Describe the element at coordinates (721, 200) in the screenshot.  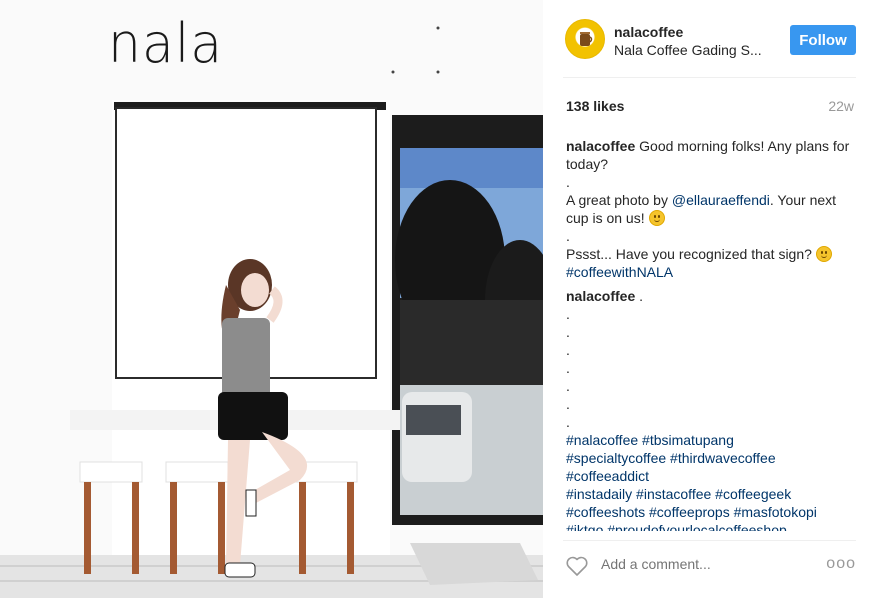
I see `mention-link: @ellauraeffendi` at that location.